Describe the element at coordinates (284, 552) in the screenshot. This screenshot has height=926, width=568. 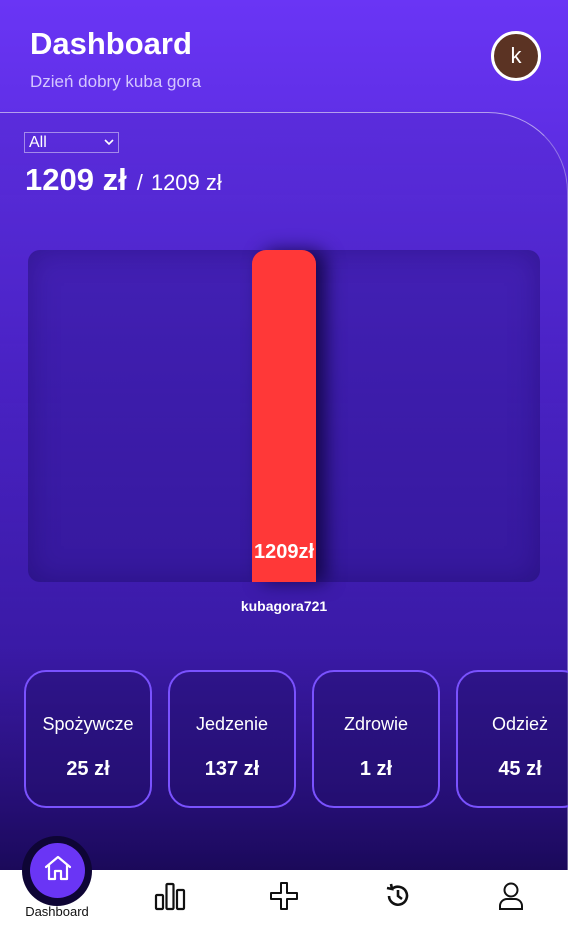
I see `bar-value-label: 1209zł` at that location.